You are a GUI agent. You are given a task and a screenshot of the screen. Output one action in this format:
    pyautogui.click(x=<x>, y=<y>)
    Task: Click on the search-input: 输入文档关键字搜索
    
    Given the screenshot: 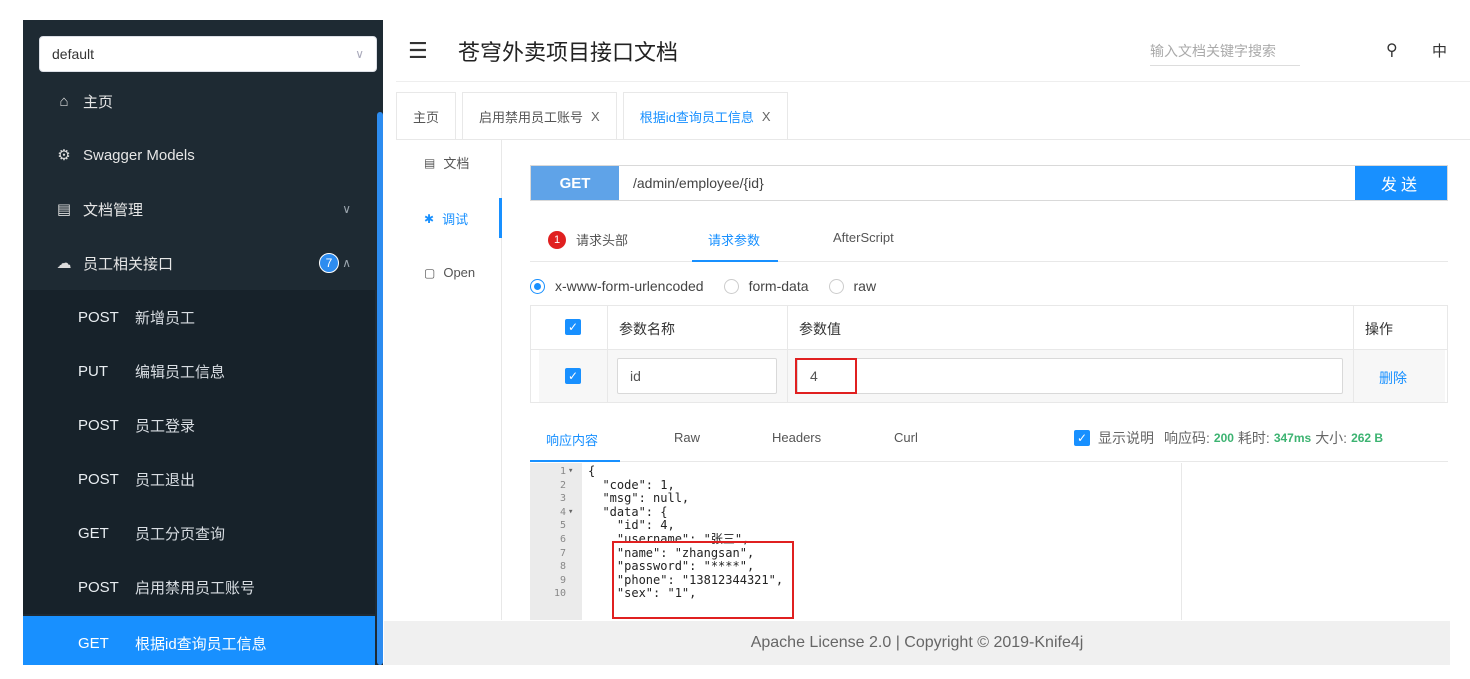 What is the action you would take?
    pyautogui.click(x=1225, y=51)
    